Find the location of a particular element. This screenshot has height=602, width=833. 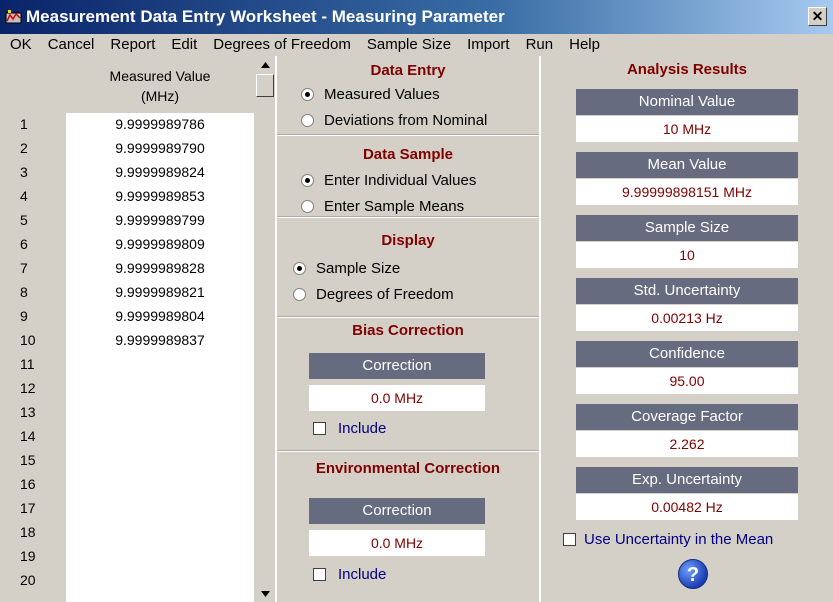

menu-import: Import is located at coordinates (488, 45).